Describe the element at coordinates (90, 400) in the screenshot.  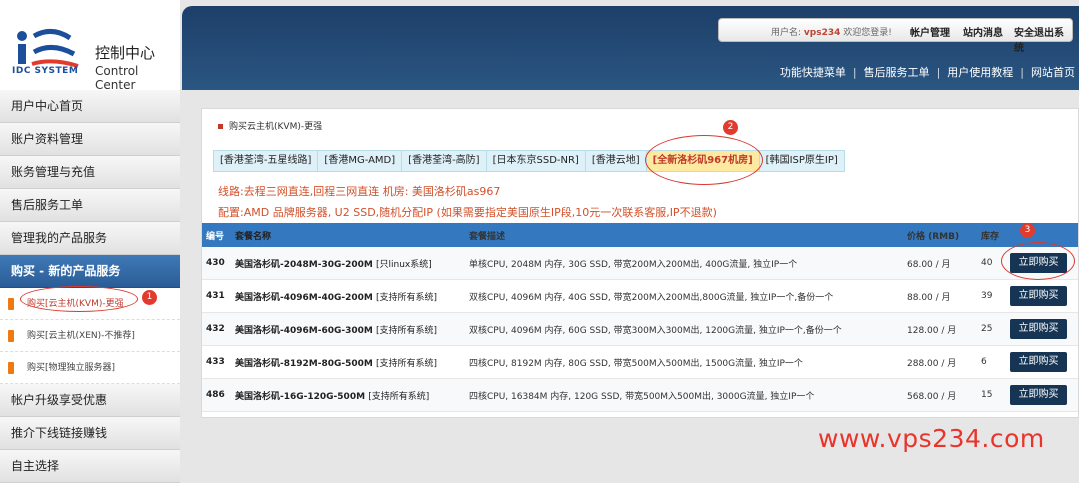
I see `sidebar-item-upgrade: 帐户升级享受优惠` at that location.